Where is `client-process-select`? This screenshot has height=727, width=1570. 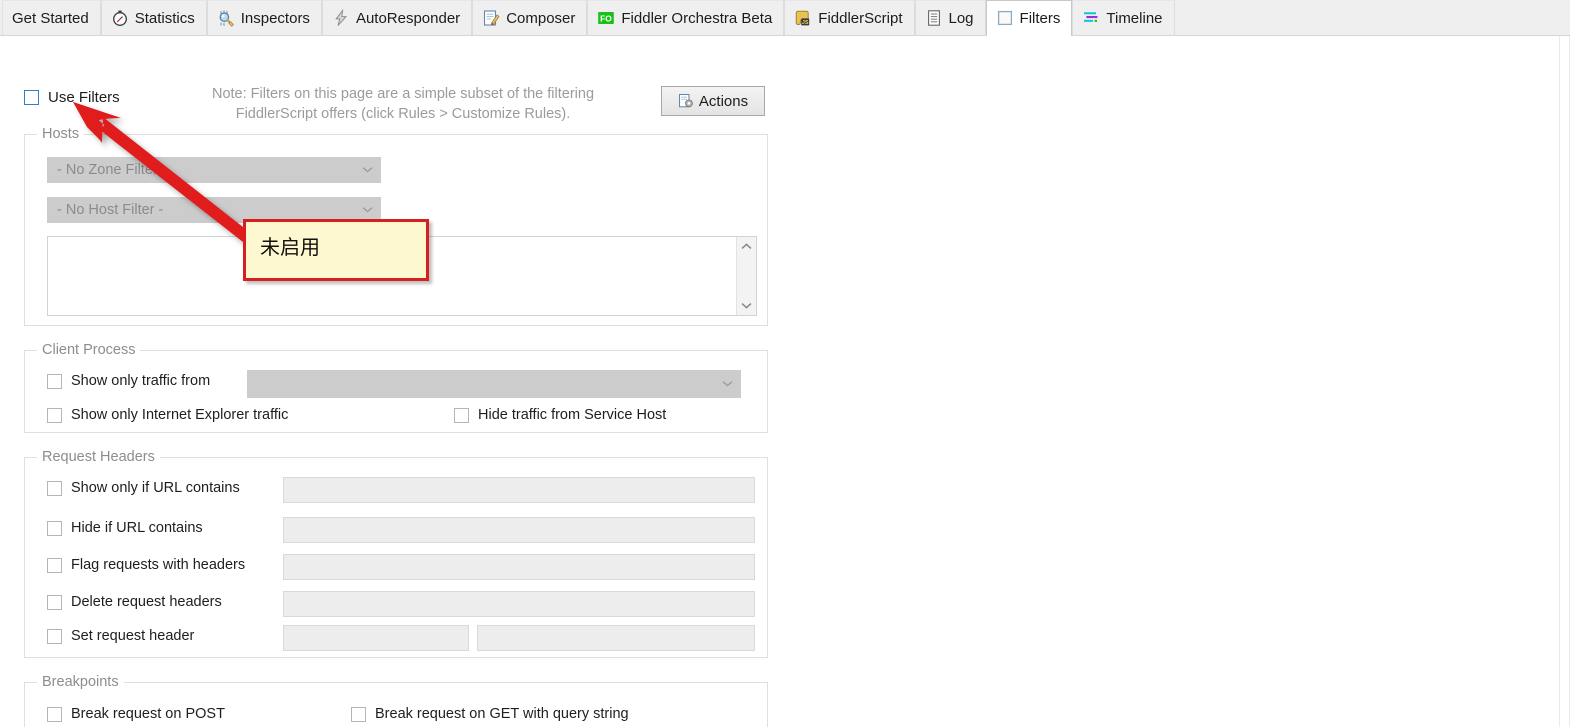 client-process-select is located at coordinates (494, 384).